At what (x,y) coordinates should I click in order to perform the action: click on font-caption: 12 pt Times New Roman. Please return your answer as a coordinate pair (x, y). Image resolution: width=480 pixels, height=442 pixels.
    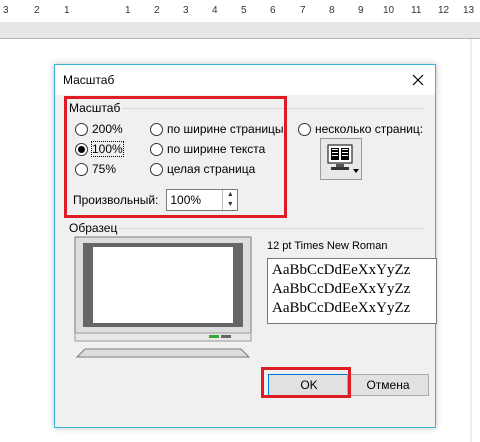
    Looking at the image, I should click on (327, 246).